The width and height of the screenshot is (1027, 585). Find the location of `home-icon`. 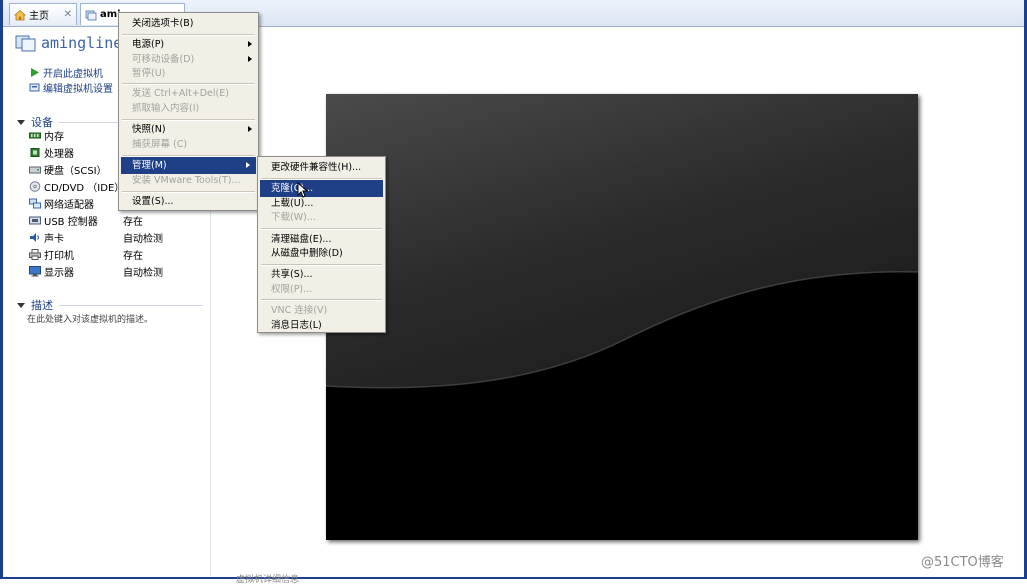

home-icon is located at coordinates (20, 14).